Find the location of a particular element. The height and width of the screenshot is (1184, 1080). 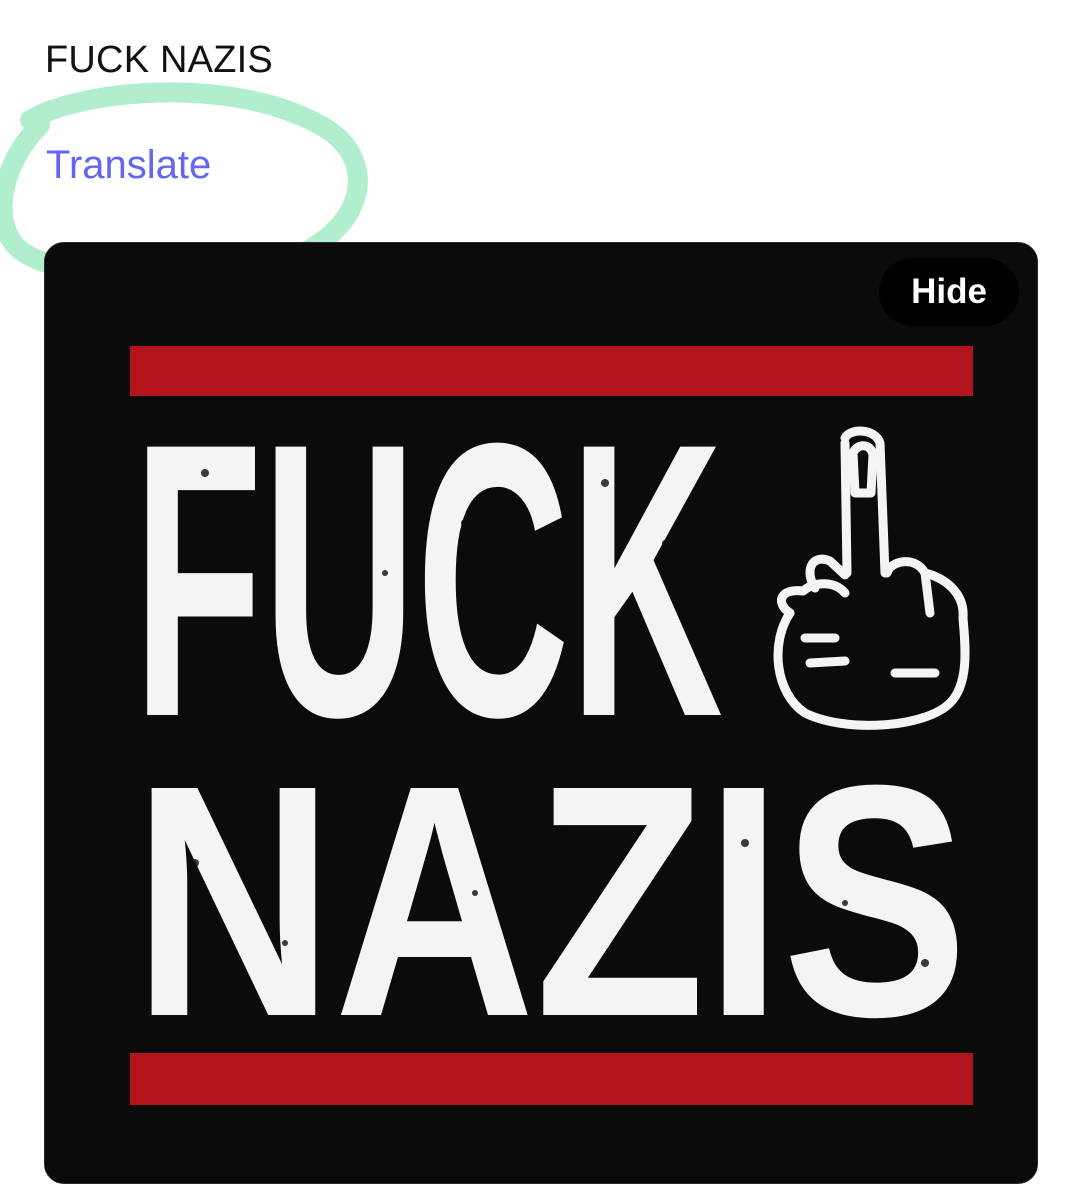

hide-button: Hide is located at coordinates (949, 292).